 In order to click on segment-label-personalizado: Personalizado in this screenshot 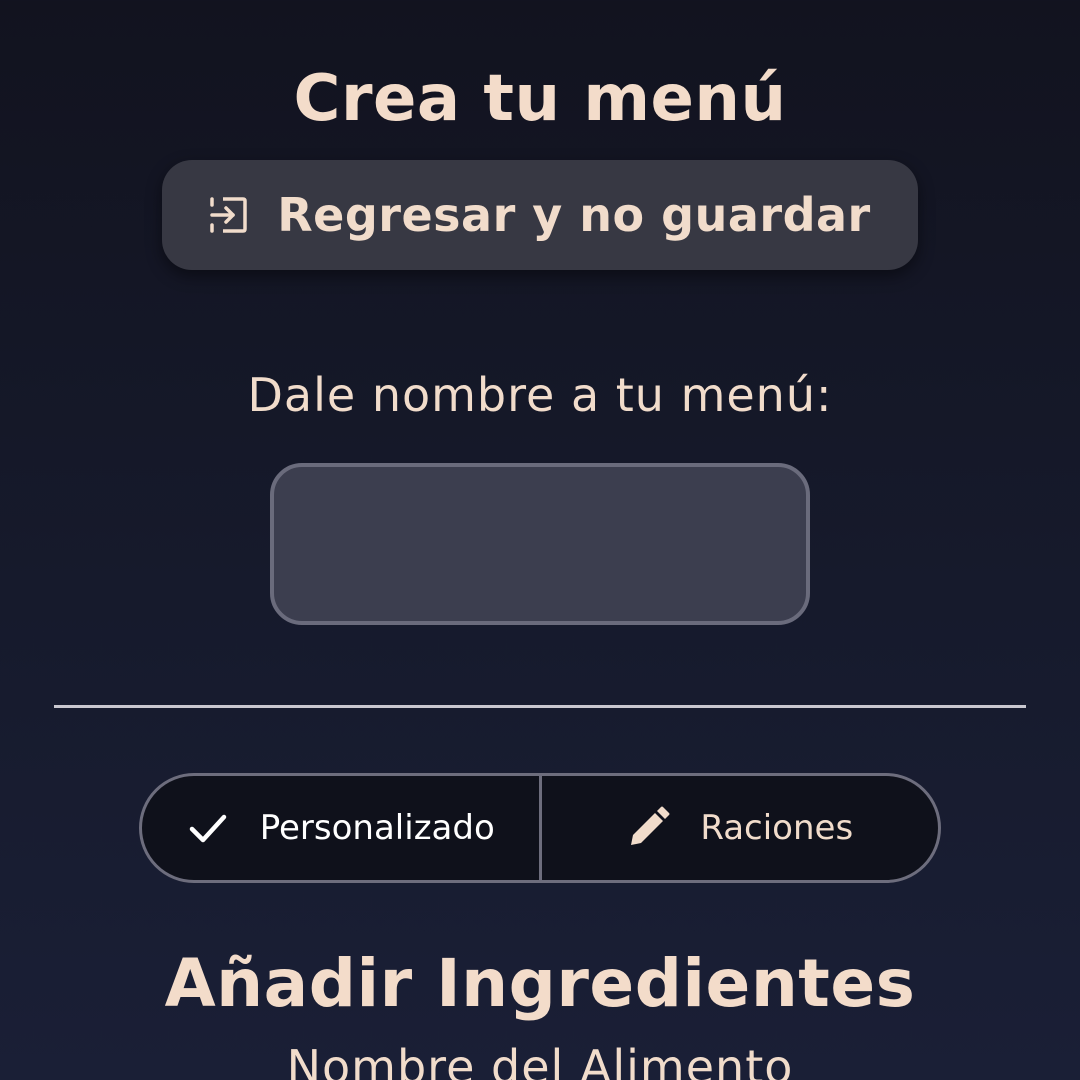, I will do `click(377, 828)`.